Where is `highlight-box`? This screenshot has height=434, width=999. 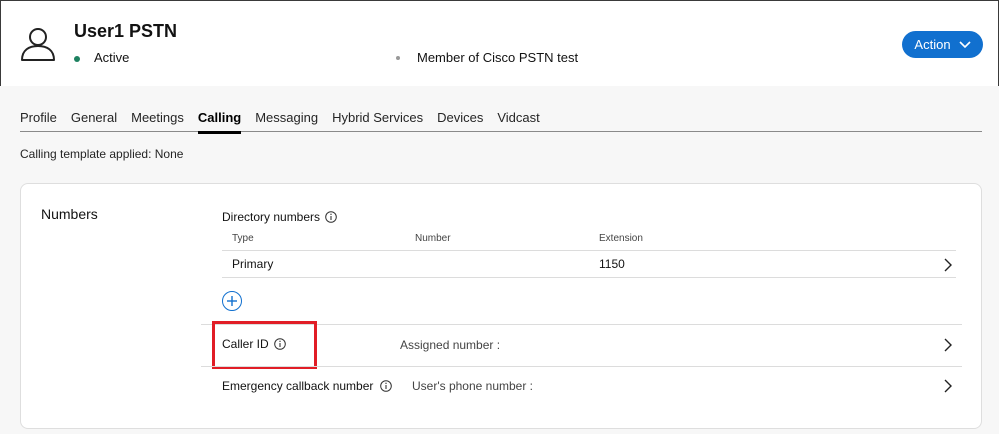 highlight-box is located at coordinates (264, 345).